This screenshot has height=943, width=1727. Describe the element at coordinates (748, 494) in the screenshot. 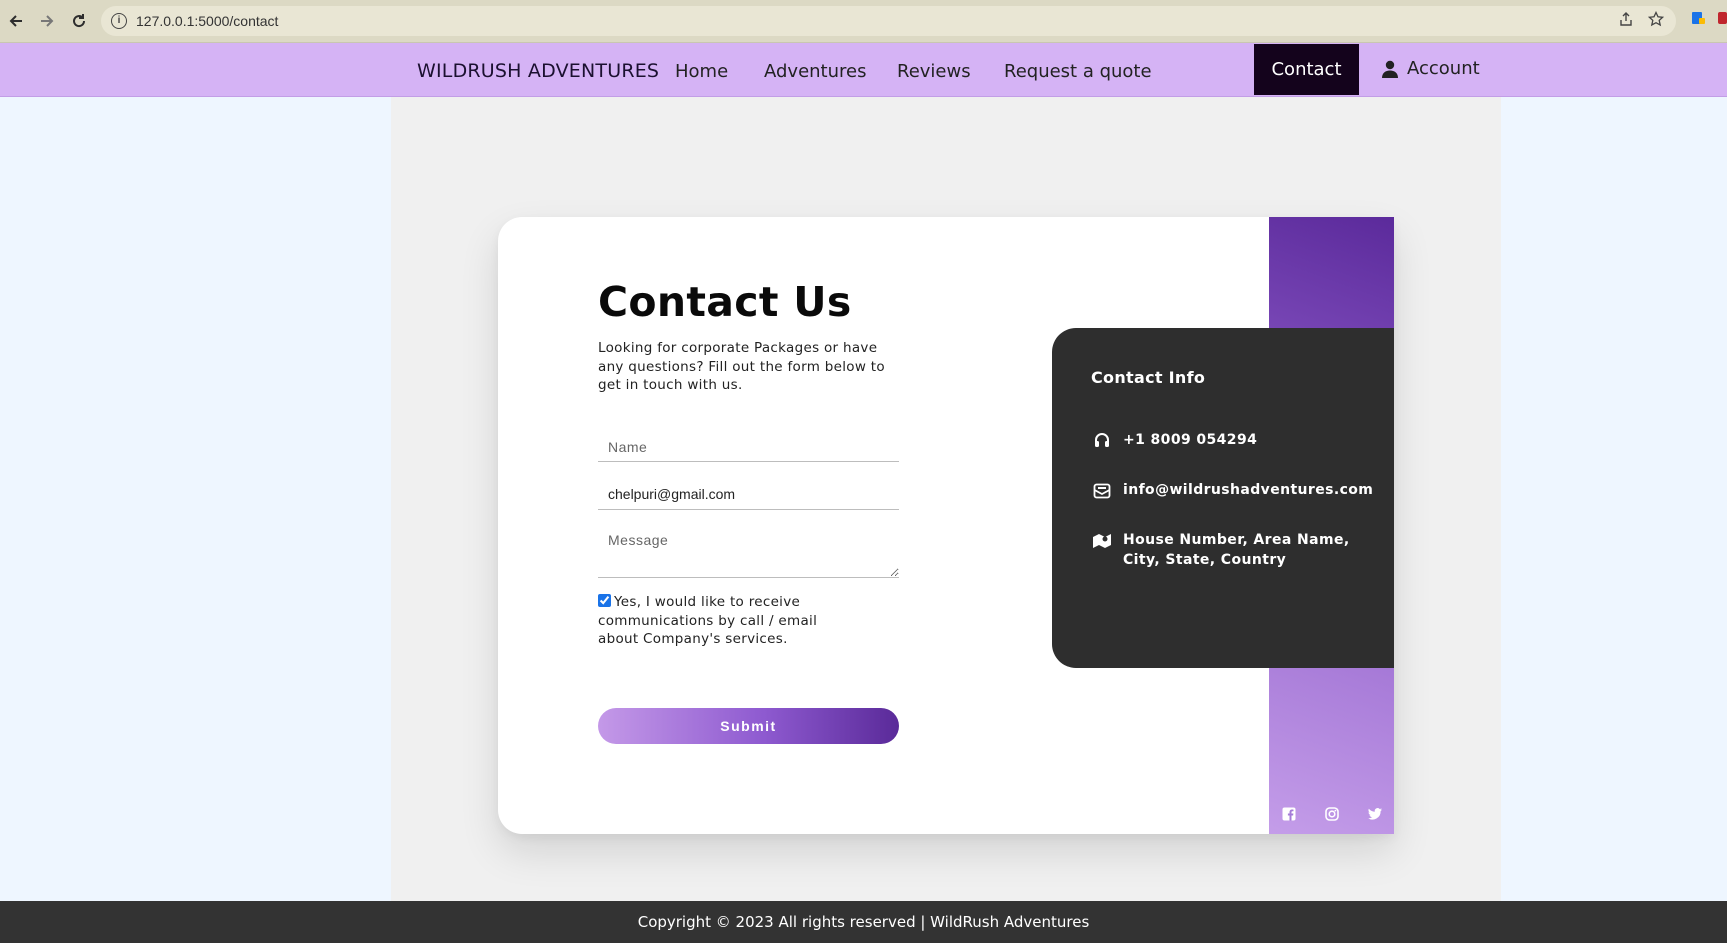

I see `email-field` at that location.